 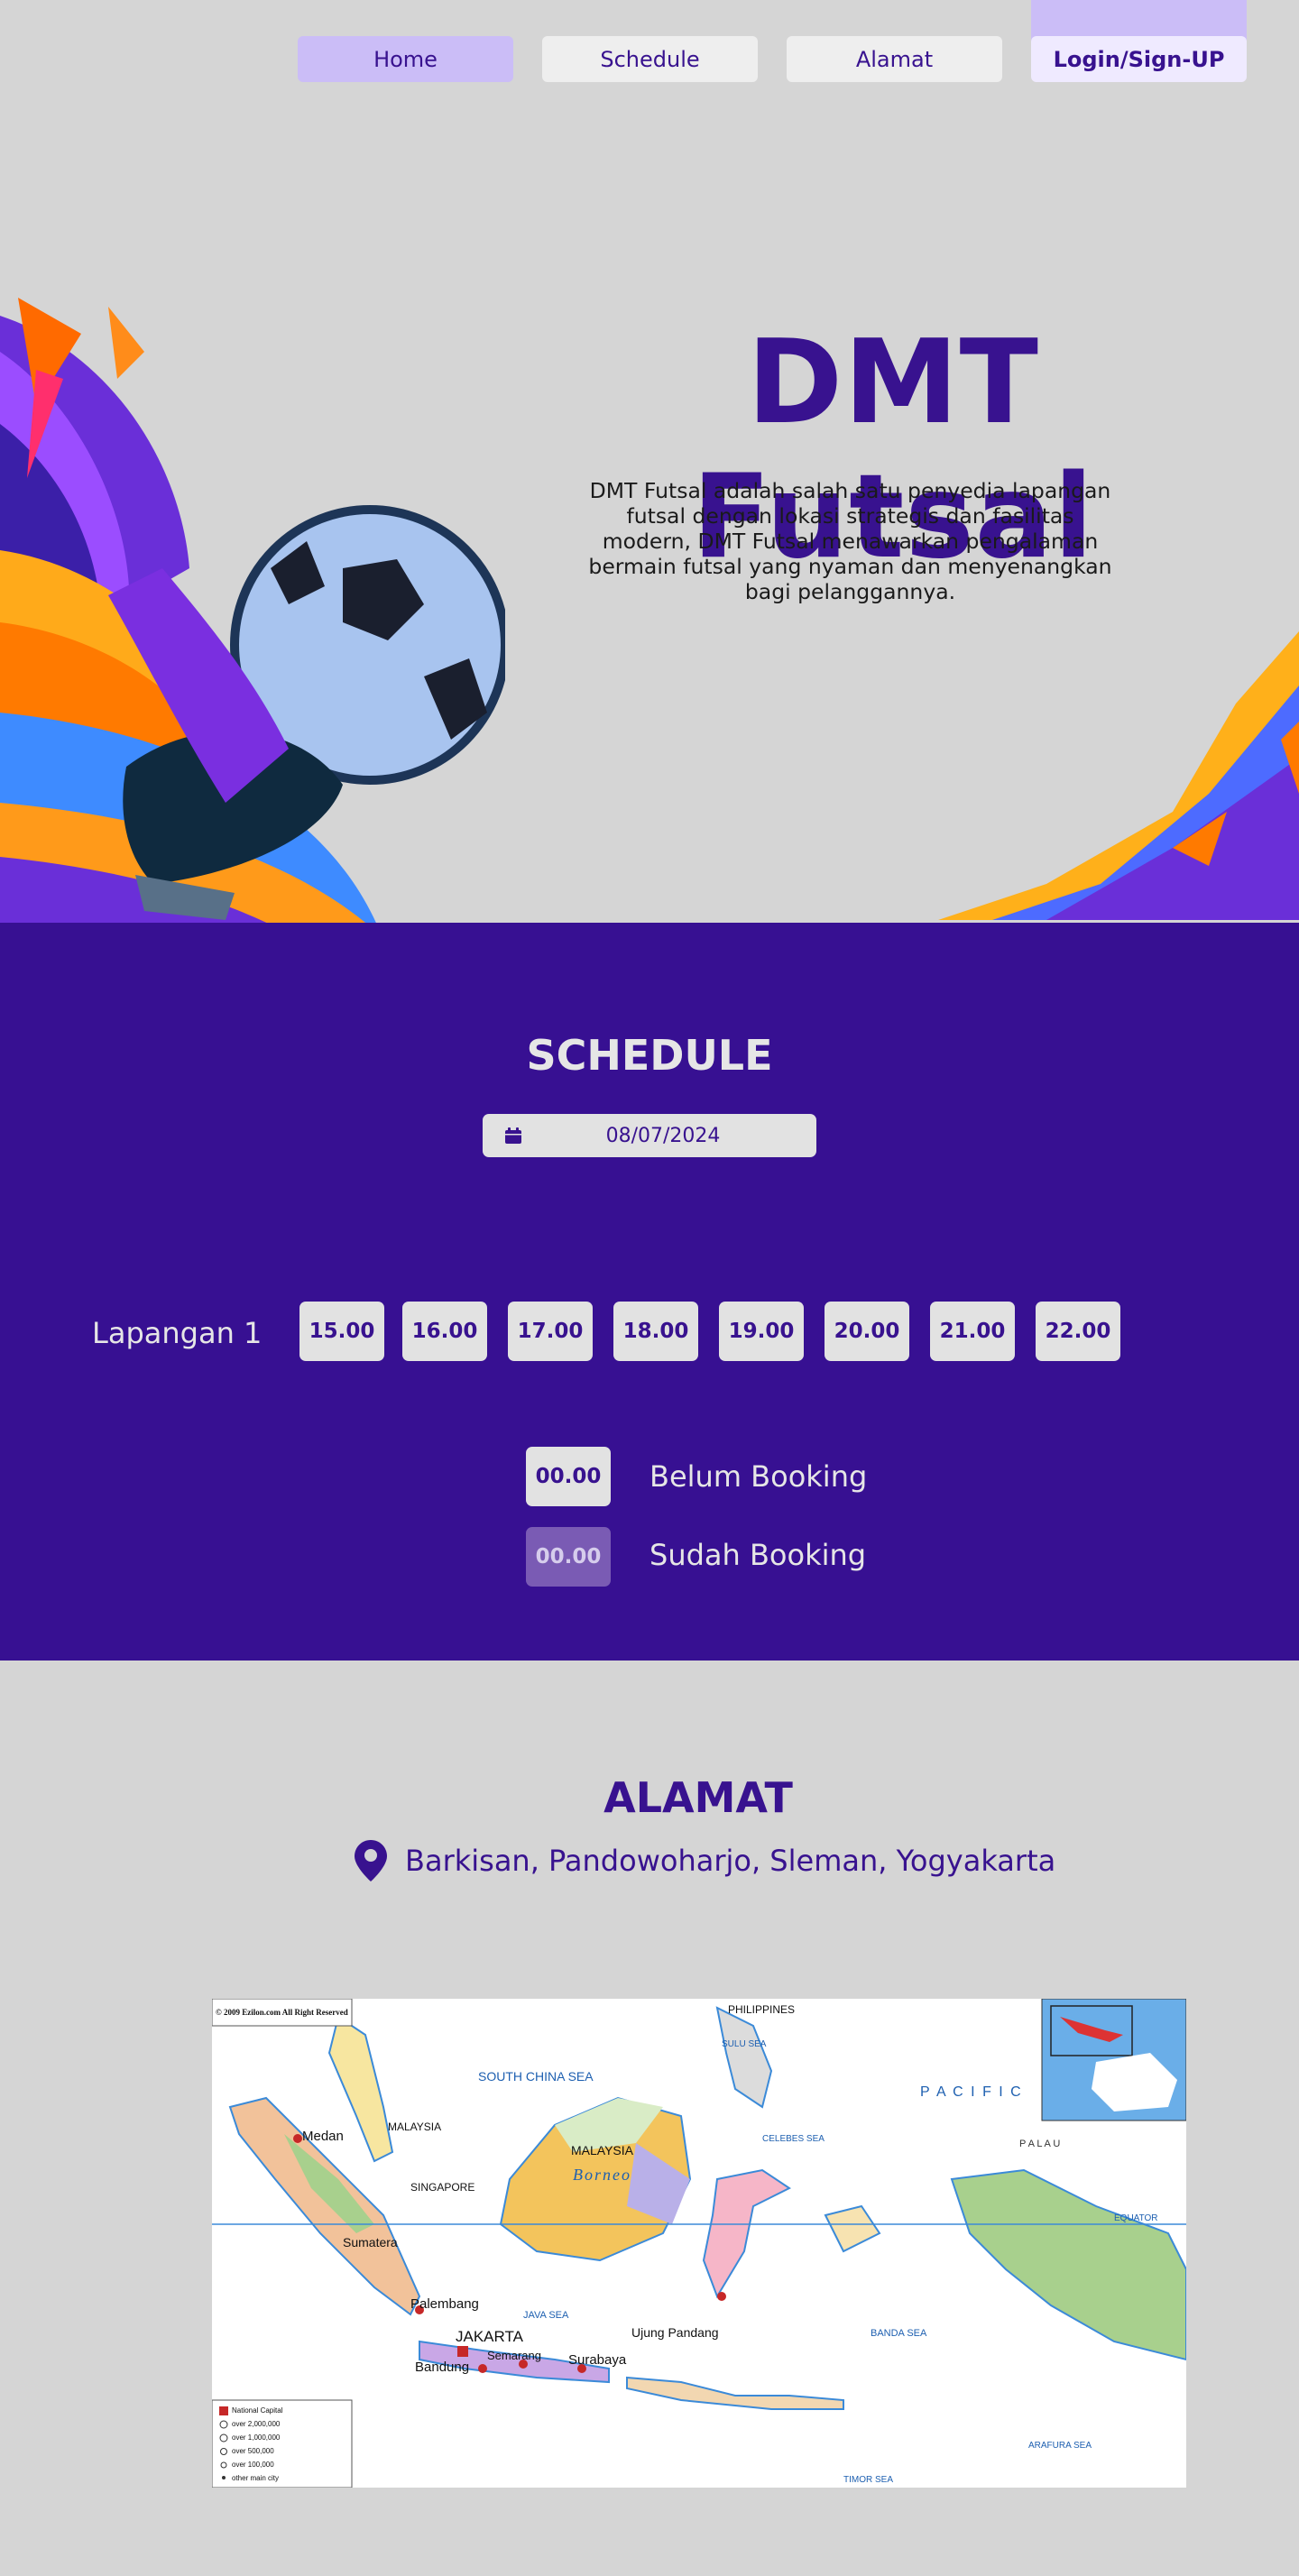 I want to click on court-label: Lapangan 1, so click(x=177, y=1333).